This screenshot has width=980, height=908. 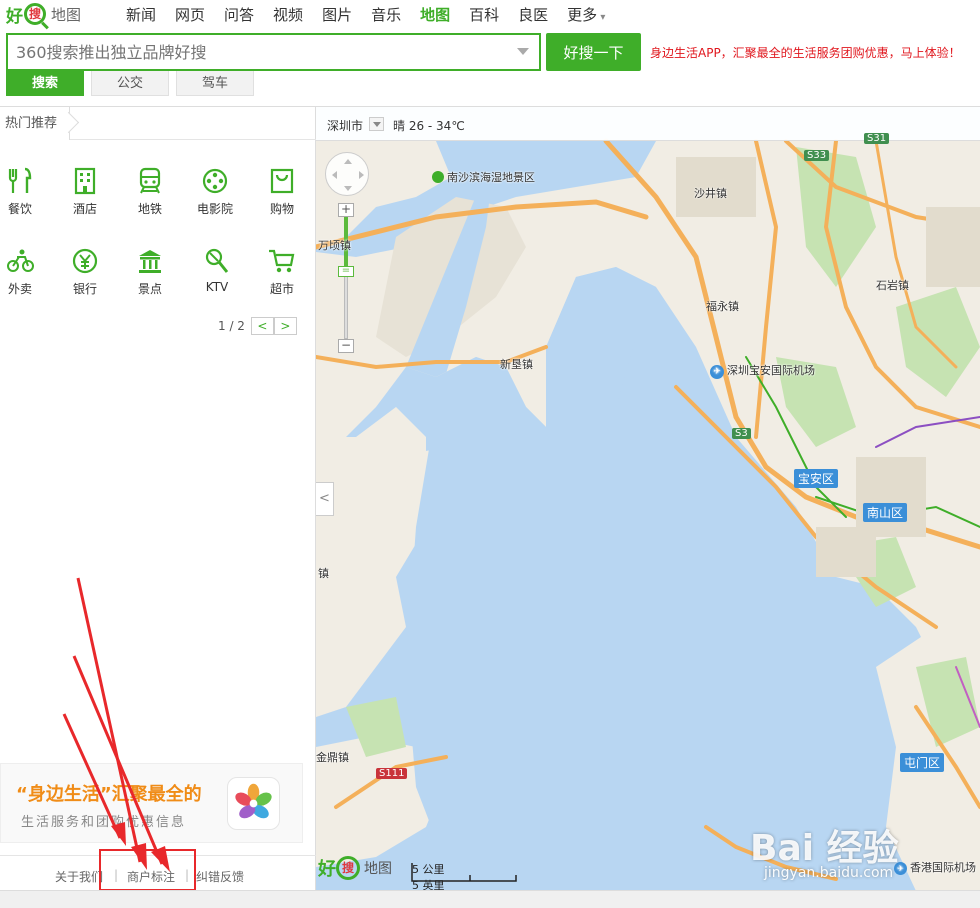 I want to click on scale-bar, so click(x=464, y=872).